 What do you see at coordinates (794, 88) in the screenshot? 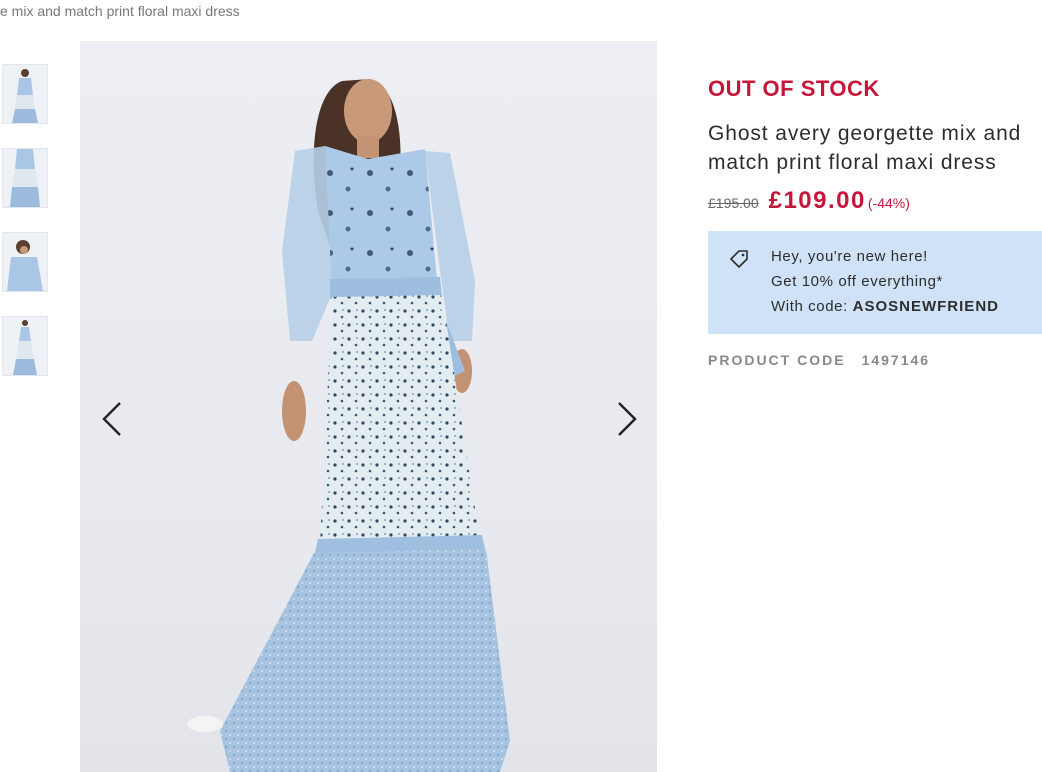
I see `stock-status: OUT OF STOCK` at bounding box center [794, 88].